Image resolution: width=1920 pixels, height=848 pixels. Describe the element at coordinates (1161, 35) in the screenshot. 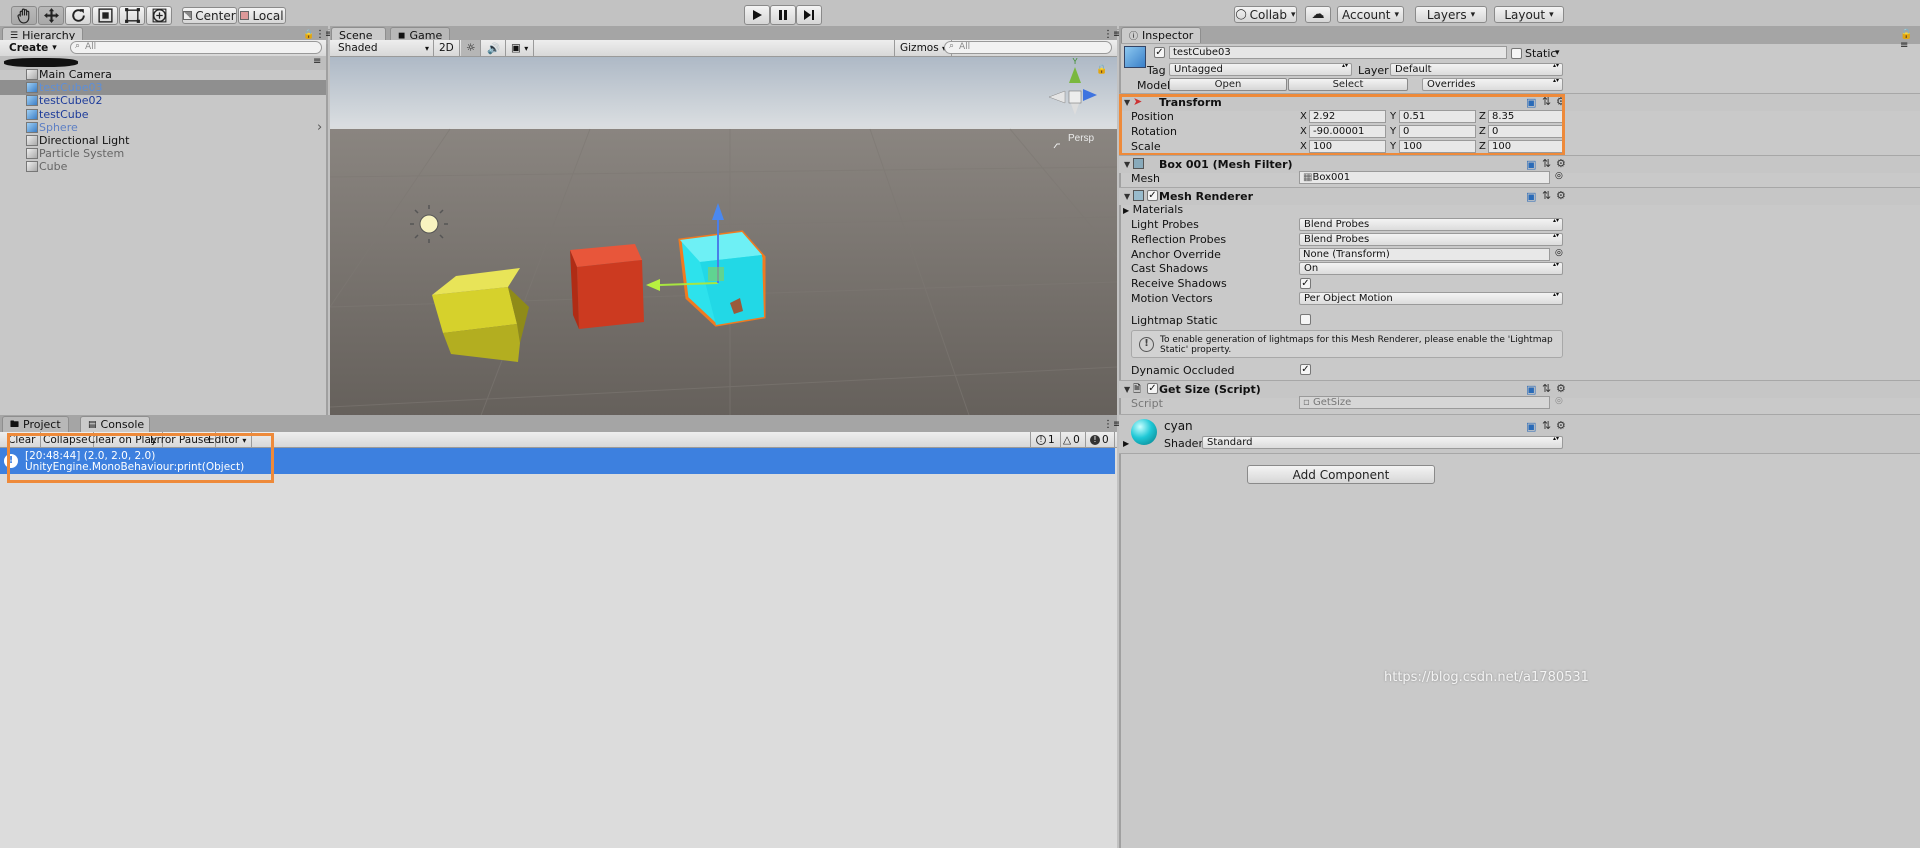

I see `tab-inspector: ⓘ Inspector` at that location.